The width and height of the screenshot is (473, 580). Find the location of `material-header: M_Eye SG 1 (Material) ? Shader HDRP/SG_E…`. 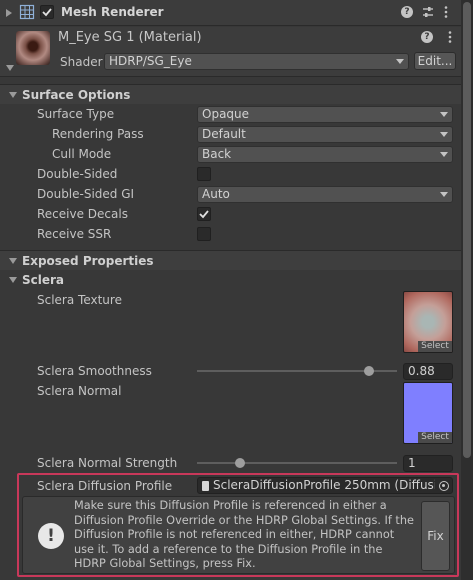

material-header: M_Eye SG 1 (Material) ? Shader HDRP/SG_E… is located at coordinates (230, 52).